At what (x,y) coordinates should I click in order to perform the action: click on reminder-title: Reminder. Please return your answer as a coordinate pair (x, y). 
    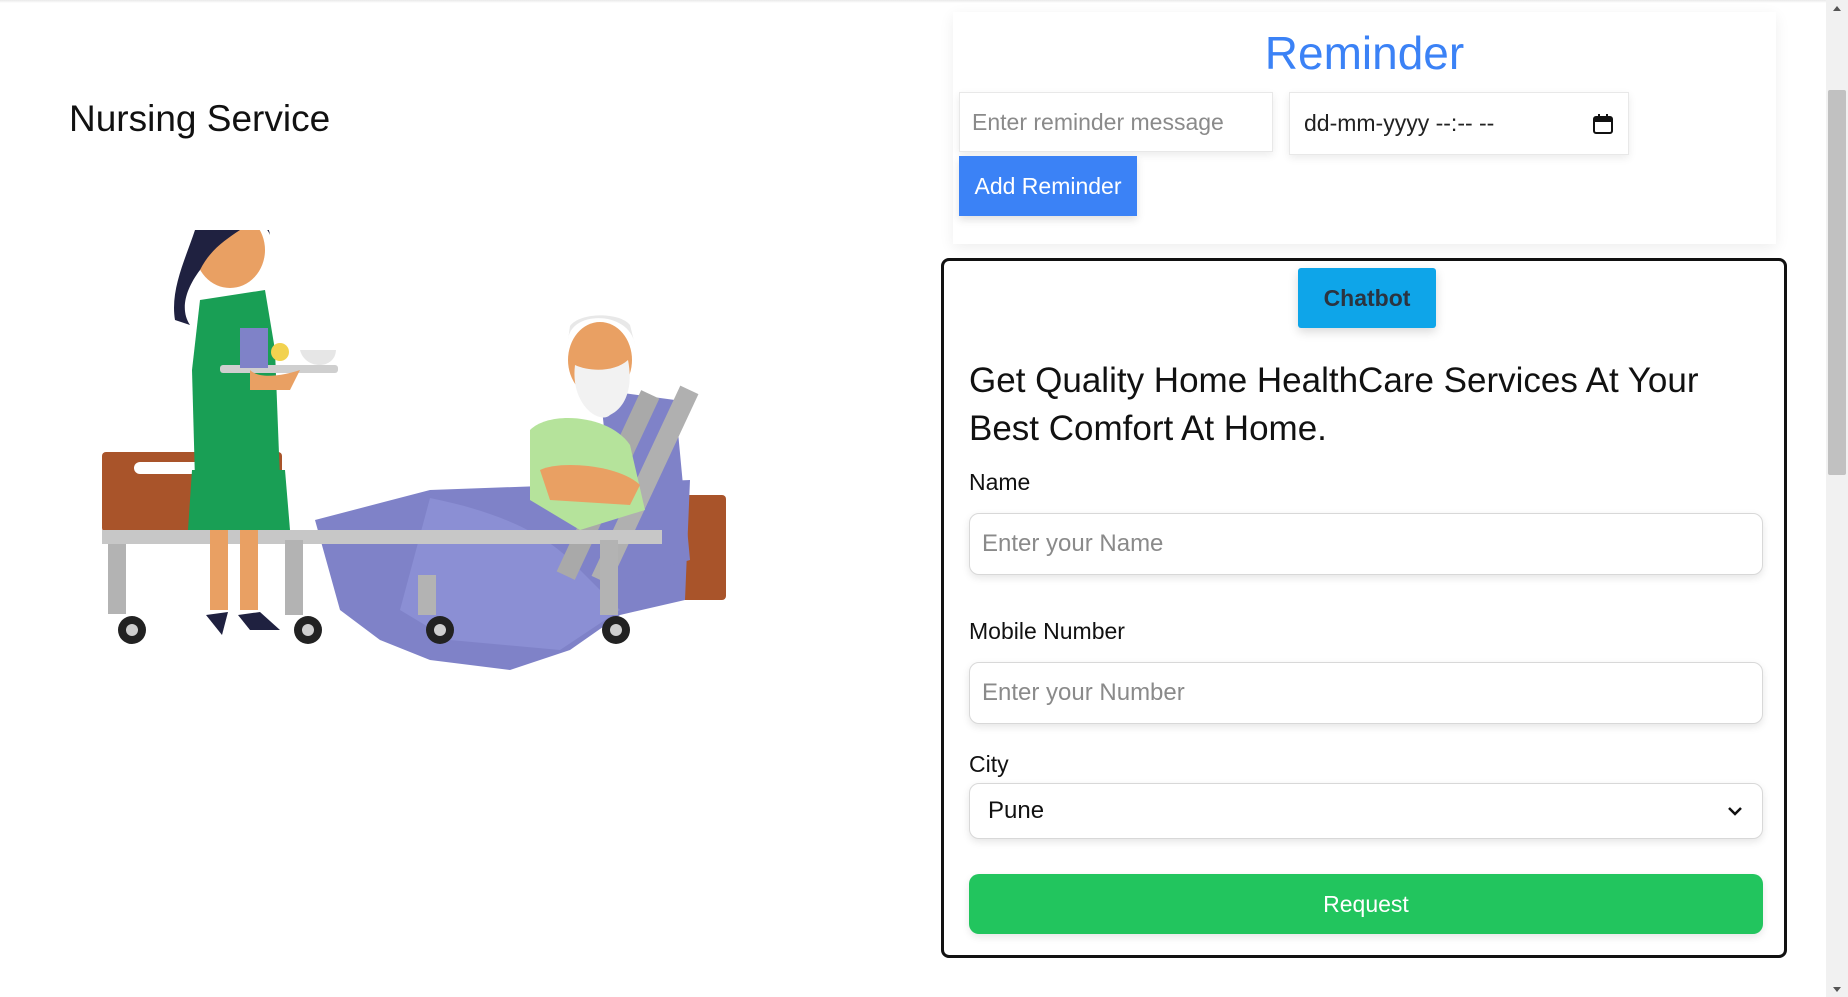
    Looking at the image, I should click on (1364, 53).